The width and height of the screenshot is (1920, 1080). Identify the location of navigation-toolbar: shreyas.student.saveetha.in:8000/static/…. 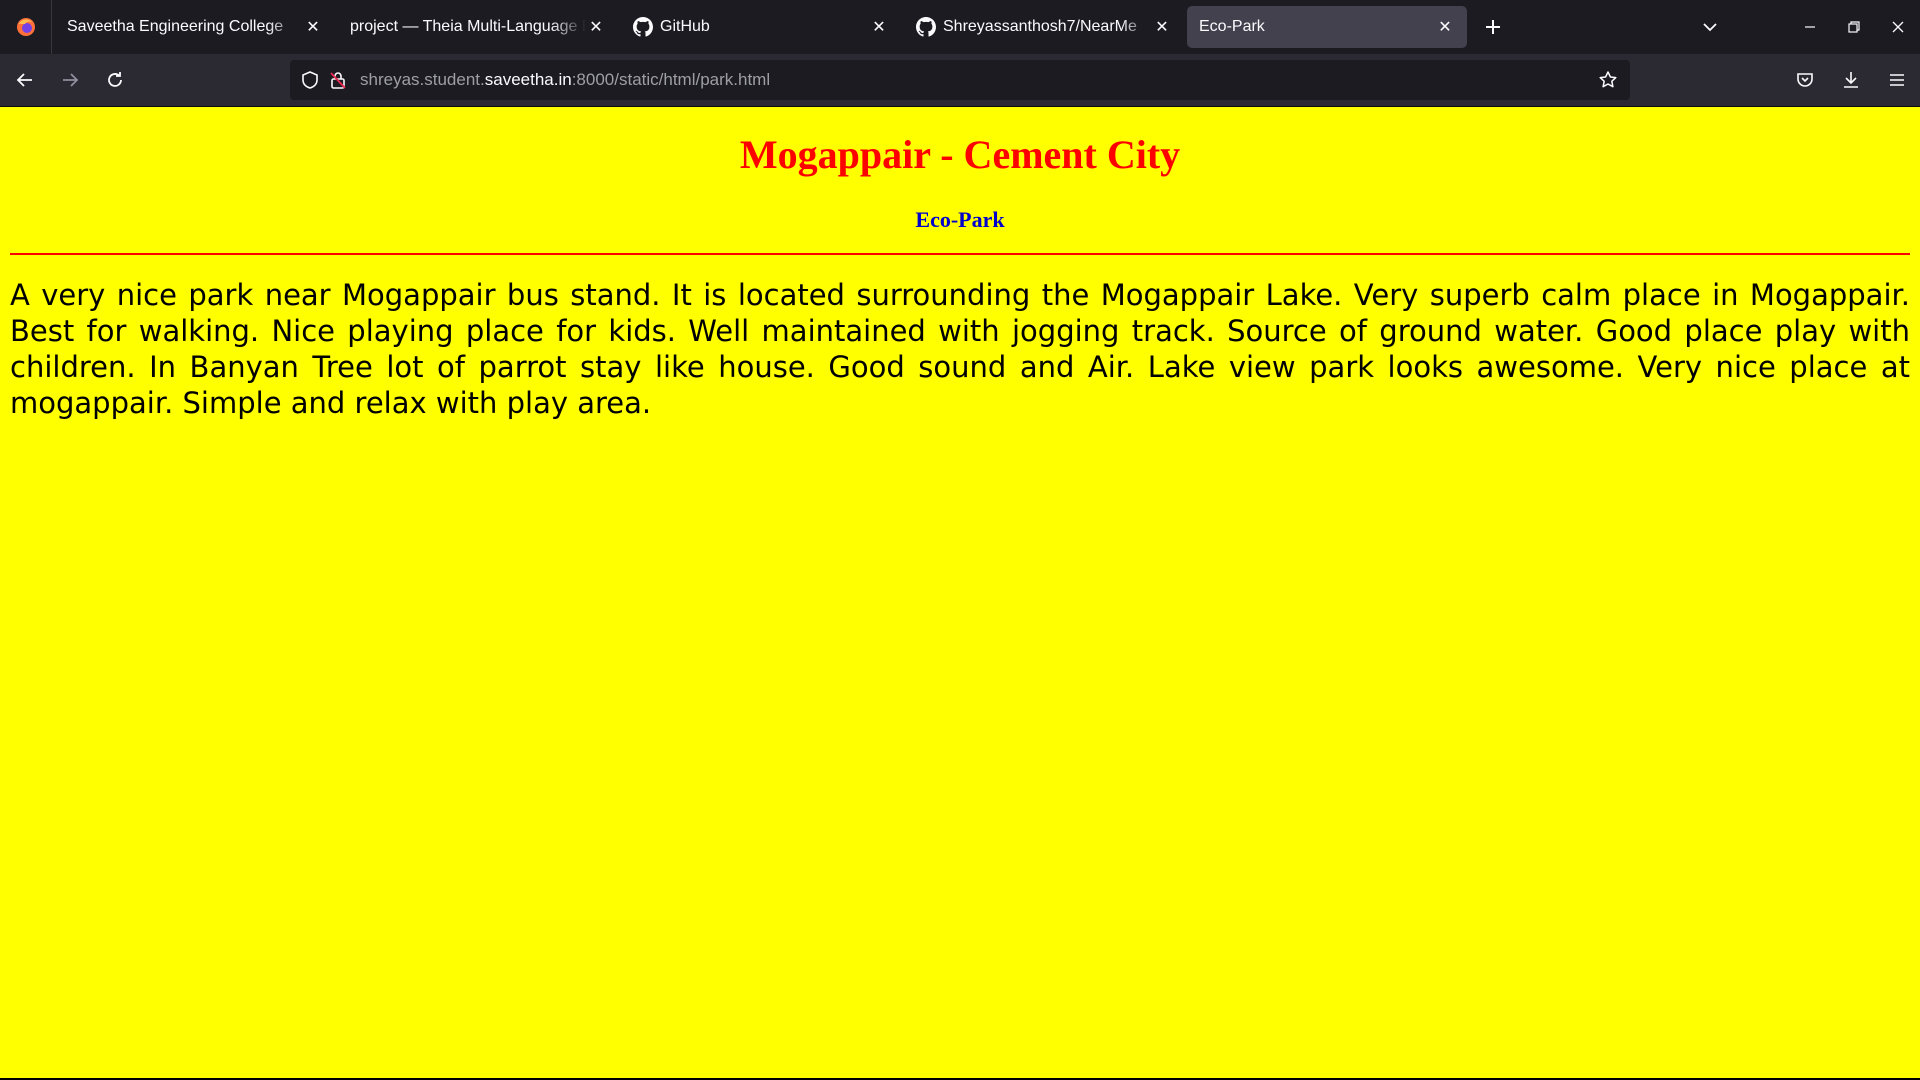
(960, 80).